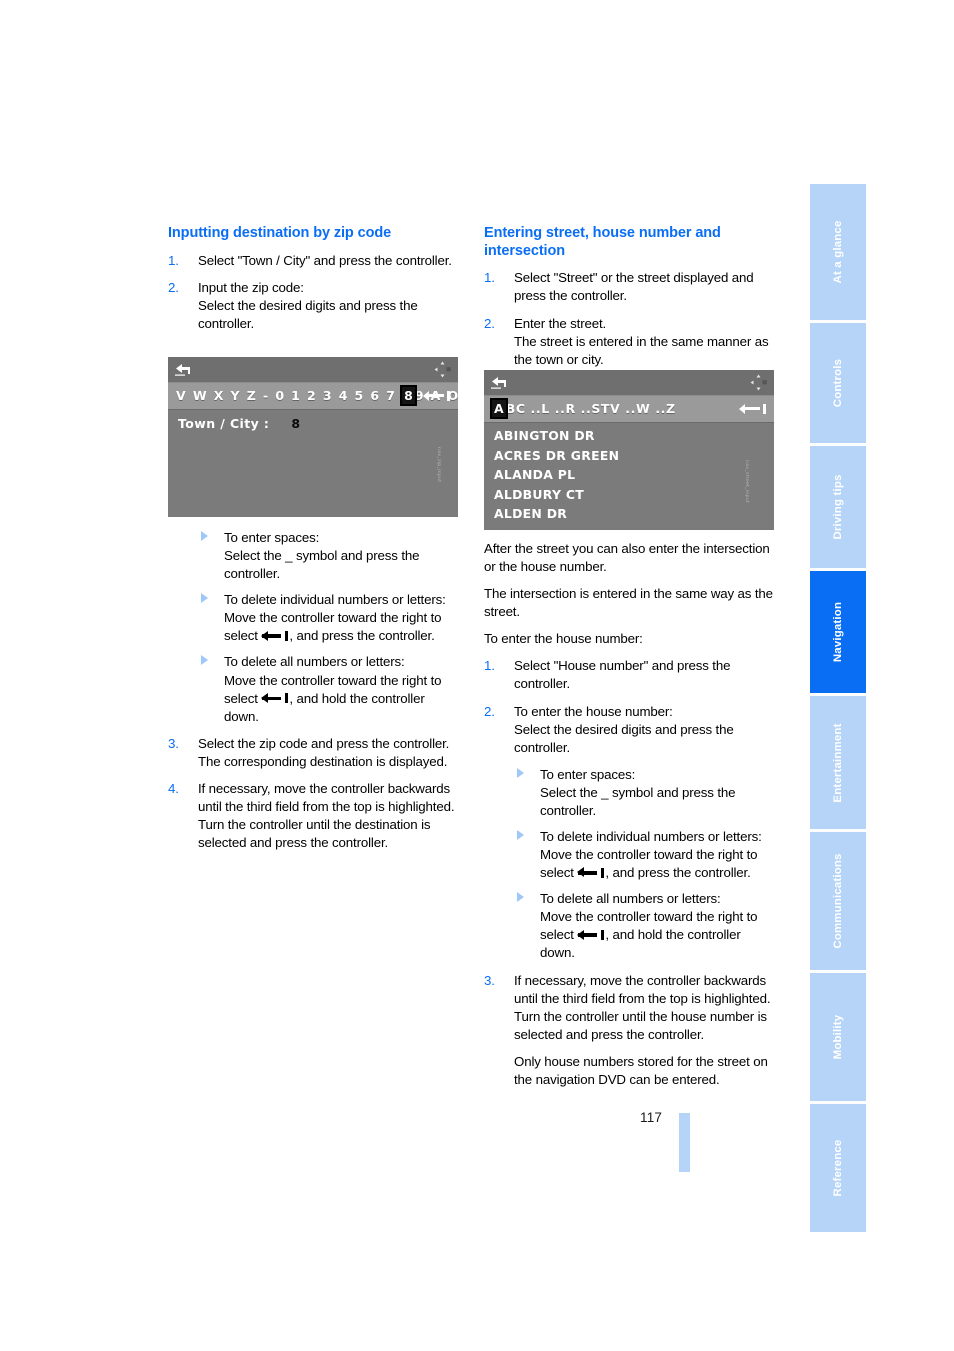 Image resolution: width=954 pixels, height=1351 pixels. What do you see at coordinates (173, 788) in the screenshot?
I see `step-number: 4.` at bounding box center [173, 788].